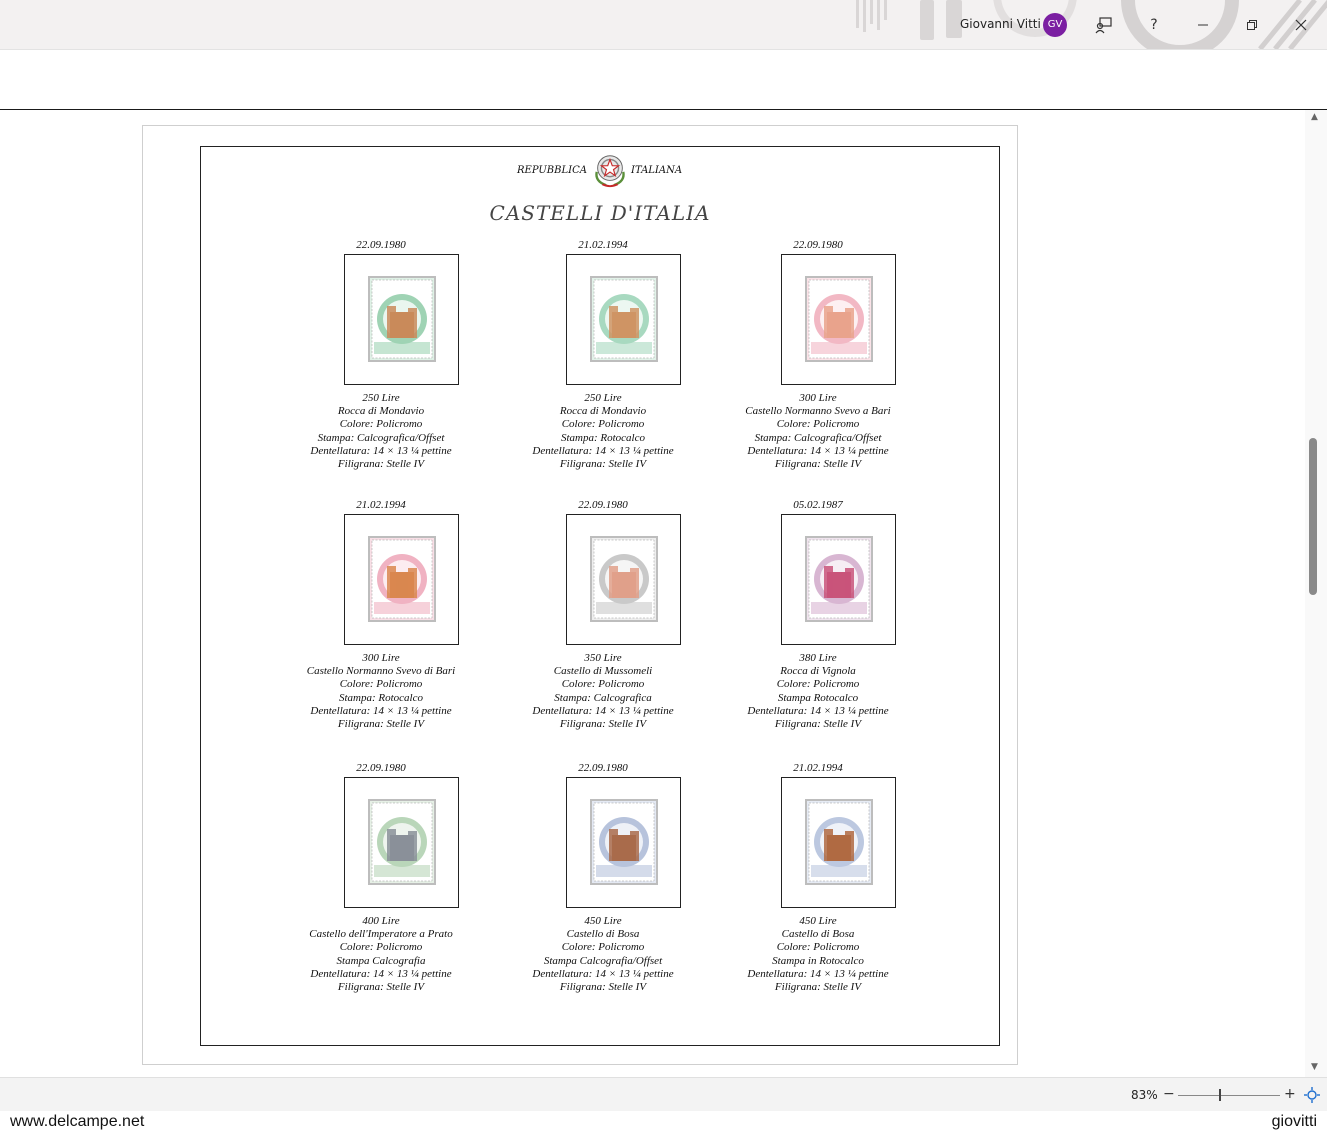 Image resolution: width=1327 pixels, height=1131 pixels. What do you see at coordinates (1312, 1095) in the screenshot?
I see `fit-to-page-icon` at bounding box center [1312, 1095].